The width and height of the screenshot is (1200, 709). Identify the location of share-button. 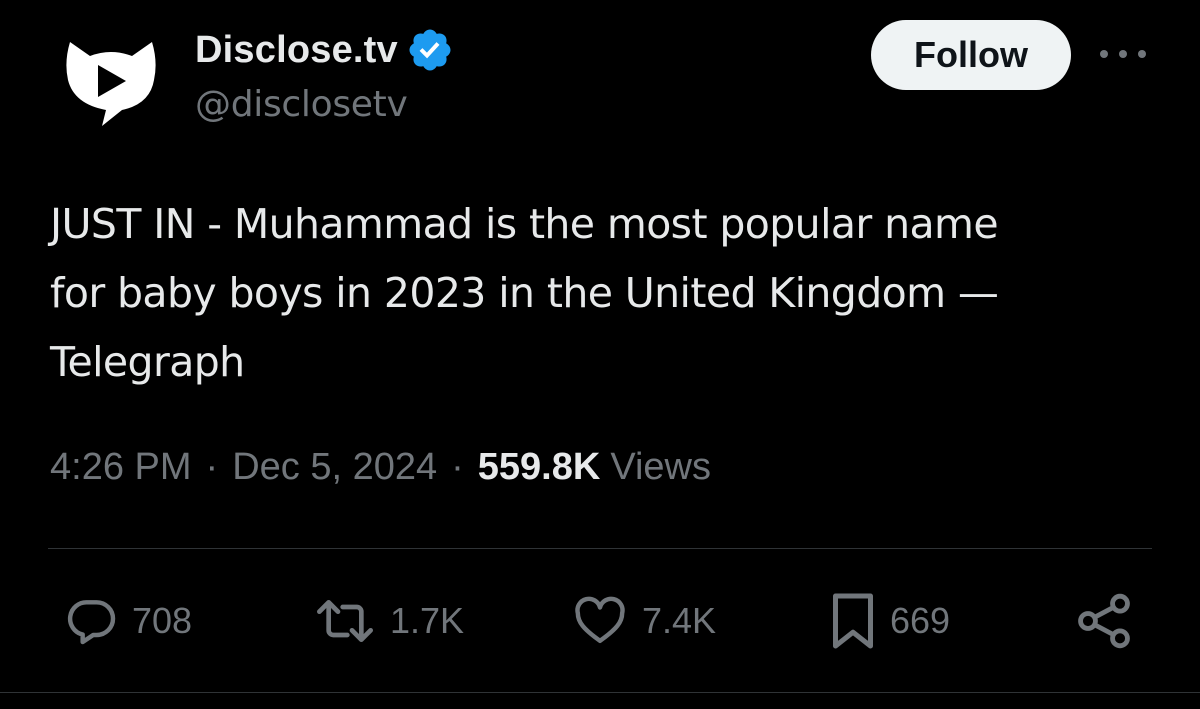
(1104, 621).